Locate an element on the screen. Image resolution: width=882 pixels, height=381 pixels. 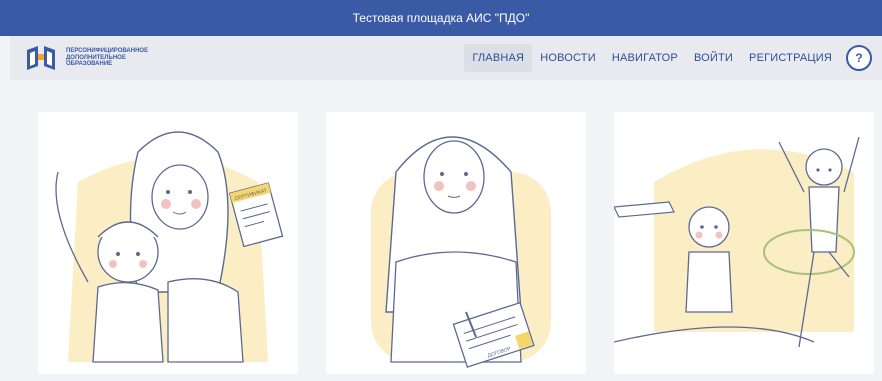
parent-document-illustration: ДОГОВОР is located at coordinates (461, 252).